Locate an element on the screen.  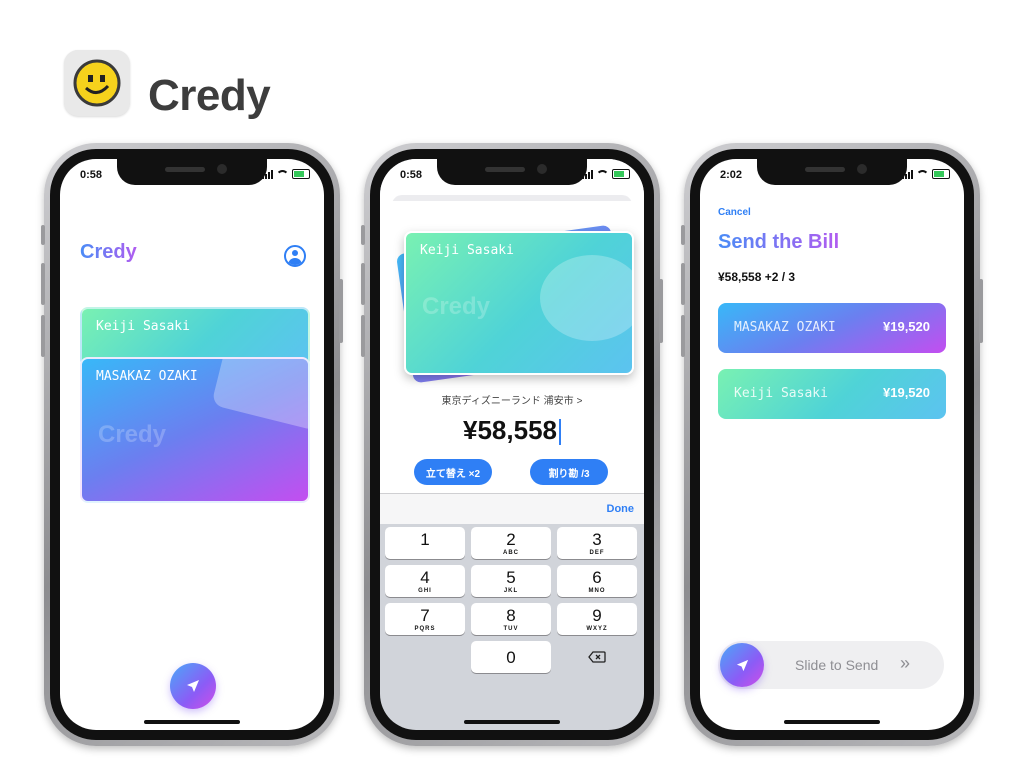
double-chevron-icon: » is located at coordinates (905, 663).